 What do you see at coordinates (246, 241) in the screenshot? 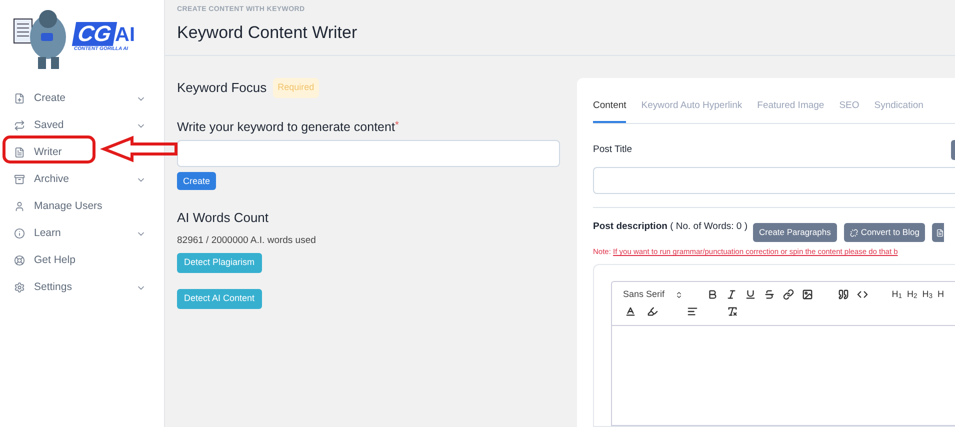
I see `words-usage: 82961 / 2000000 A.I. words used` at bounding box center [246, 241].